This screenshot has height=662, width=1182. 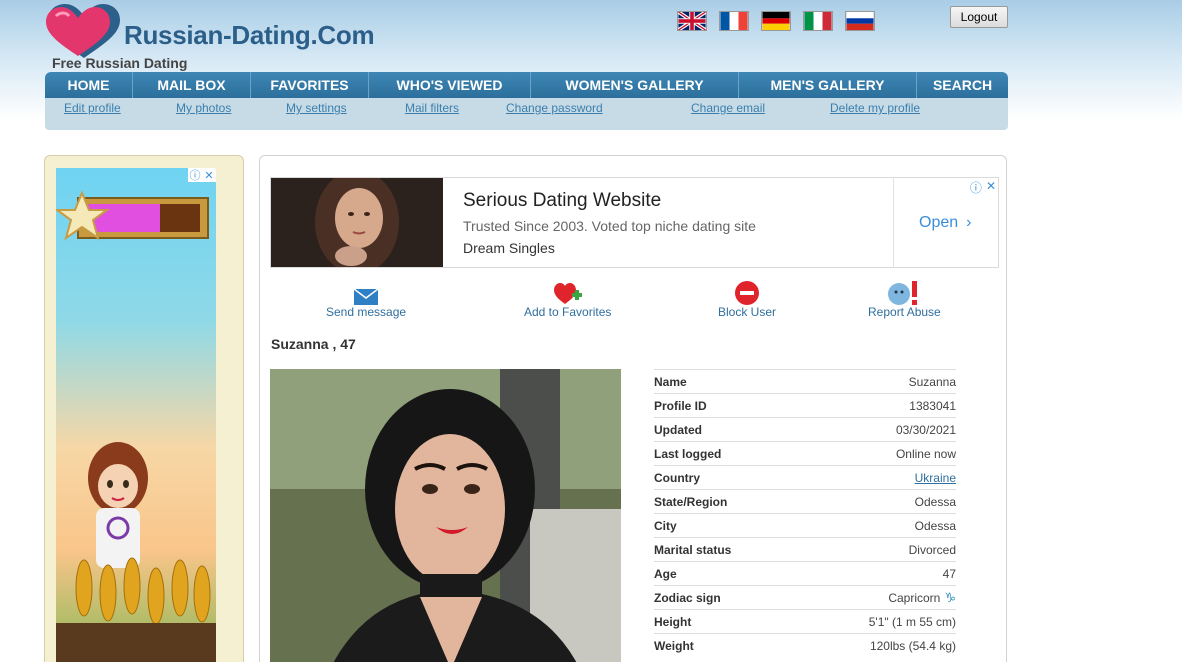 What do you see at coordinates (747, 293) in the screenshot?
I see `block-icon` at bounding box center [747, 293].